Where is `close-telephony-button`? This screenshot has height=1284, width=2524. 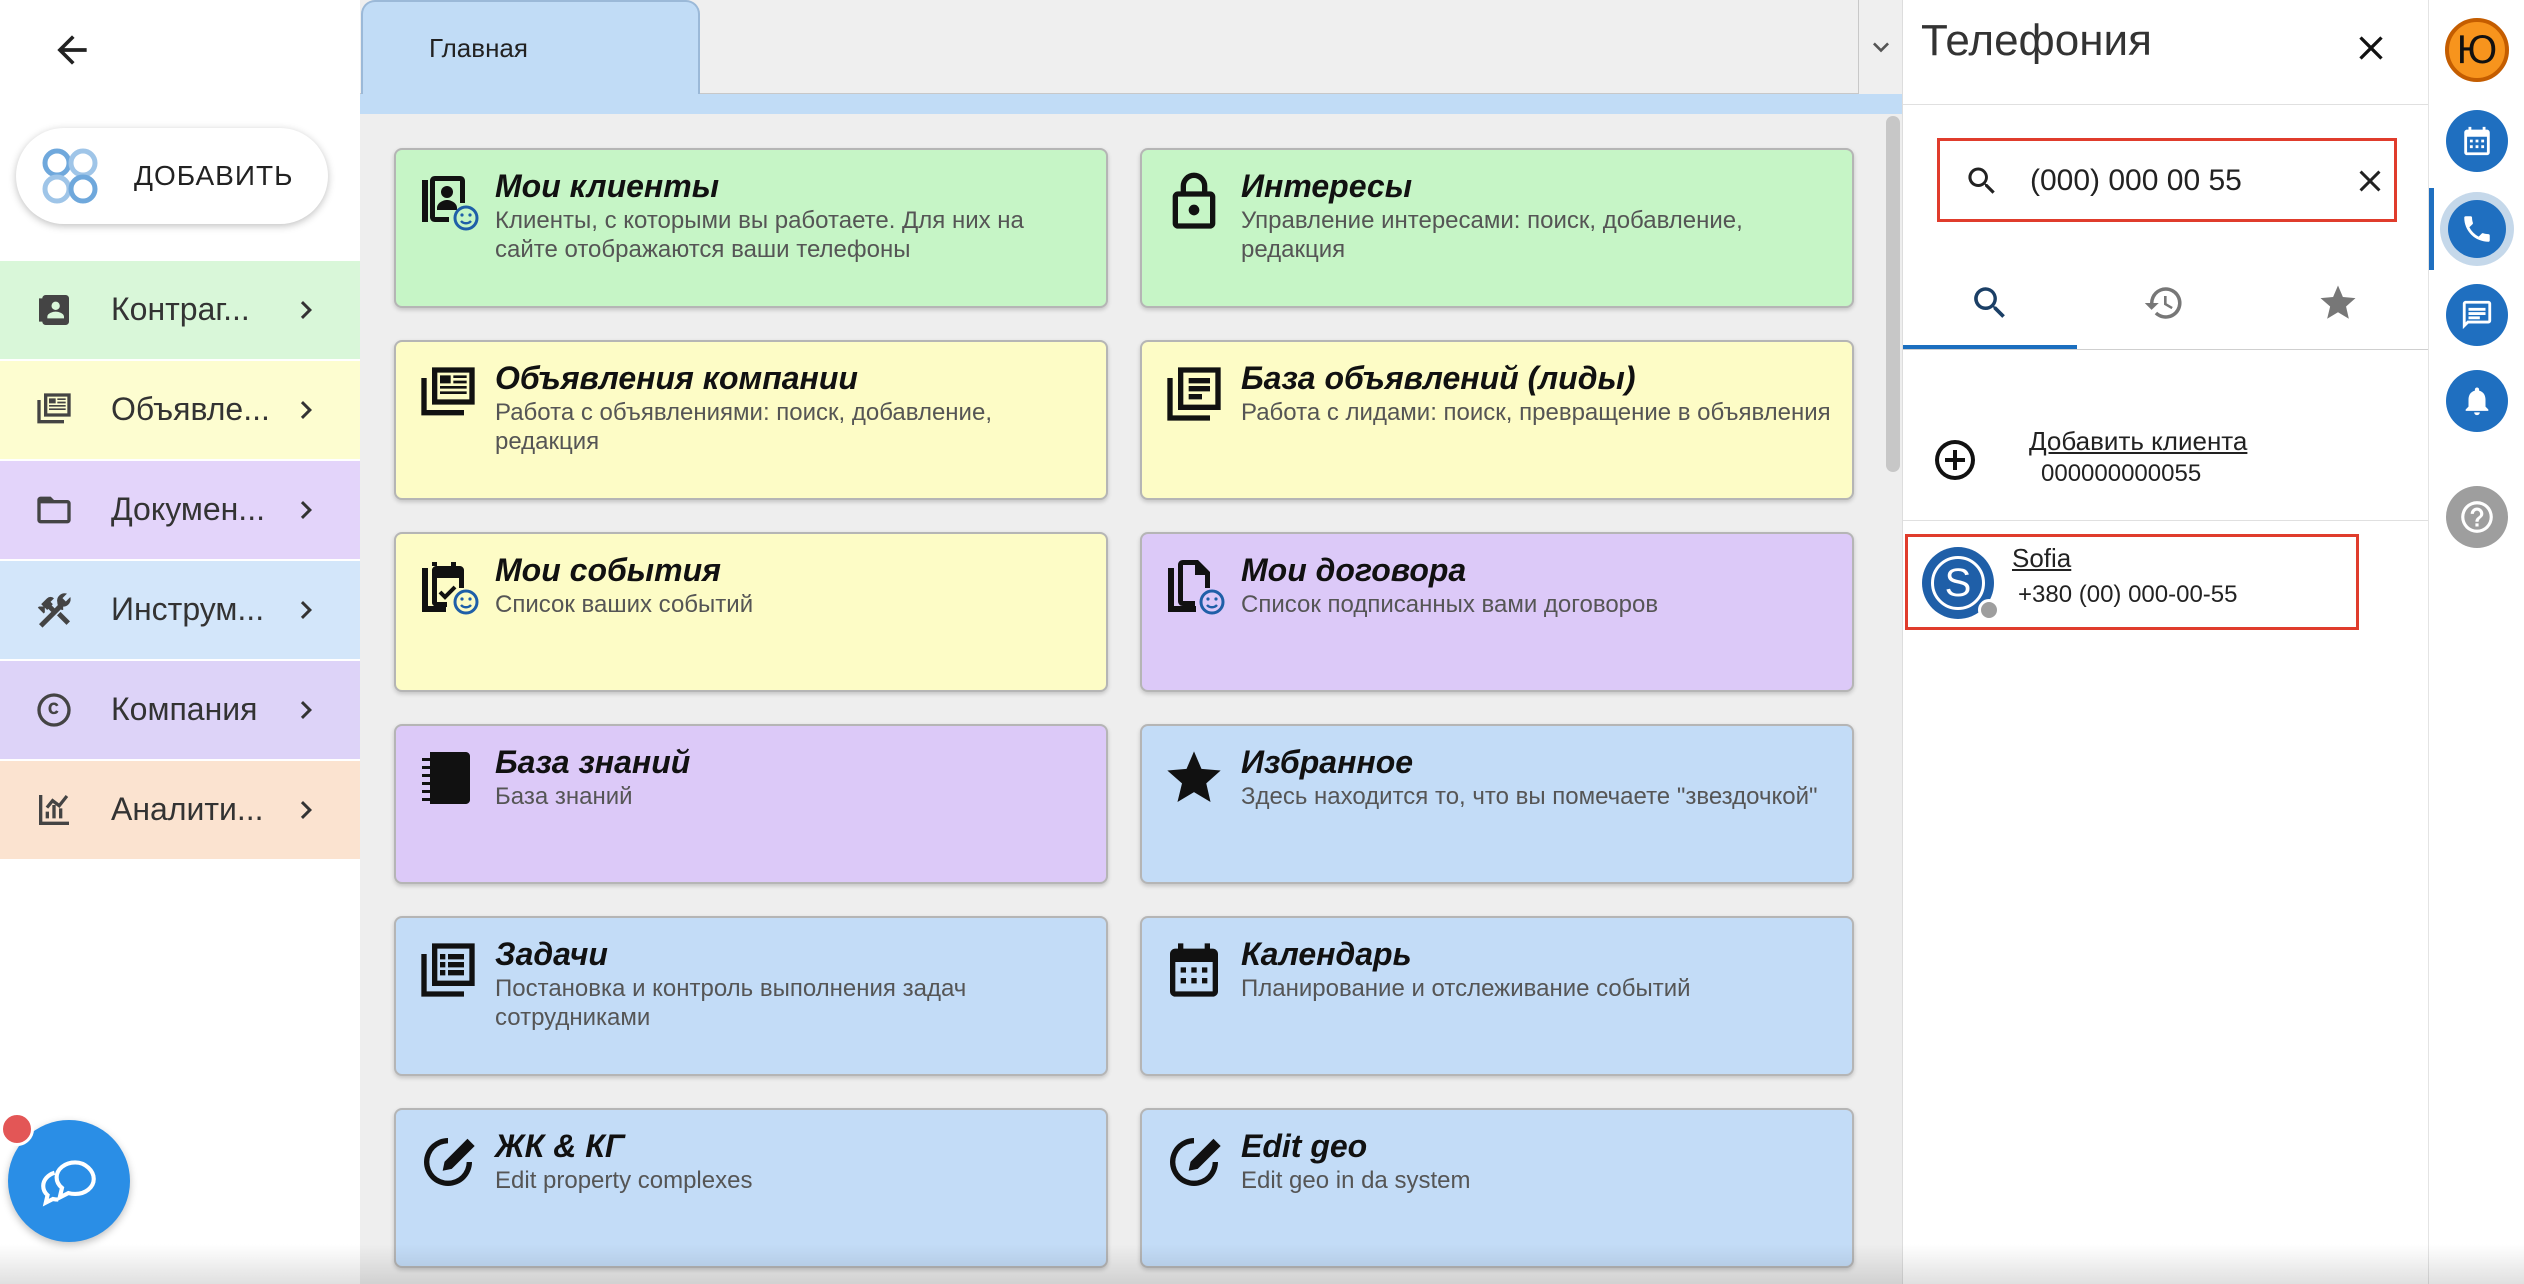
close-telephony-button is located at coordinates (2371, 48).